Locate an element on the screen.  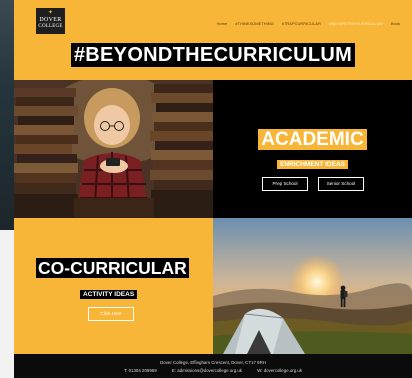
prep-school-button: Prep School is located at coordinates (285, 184).